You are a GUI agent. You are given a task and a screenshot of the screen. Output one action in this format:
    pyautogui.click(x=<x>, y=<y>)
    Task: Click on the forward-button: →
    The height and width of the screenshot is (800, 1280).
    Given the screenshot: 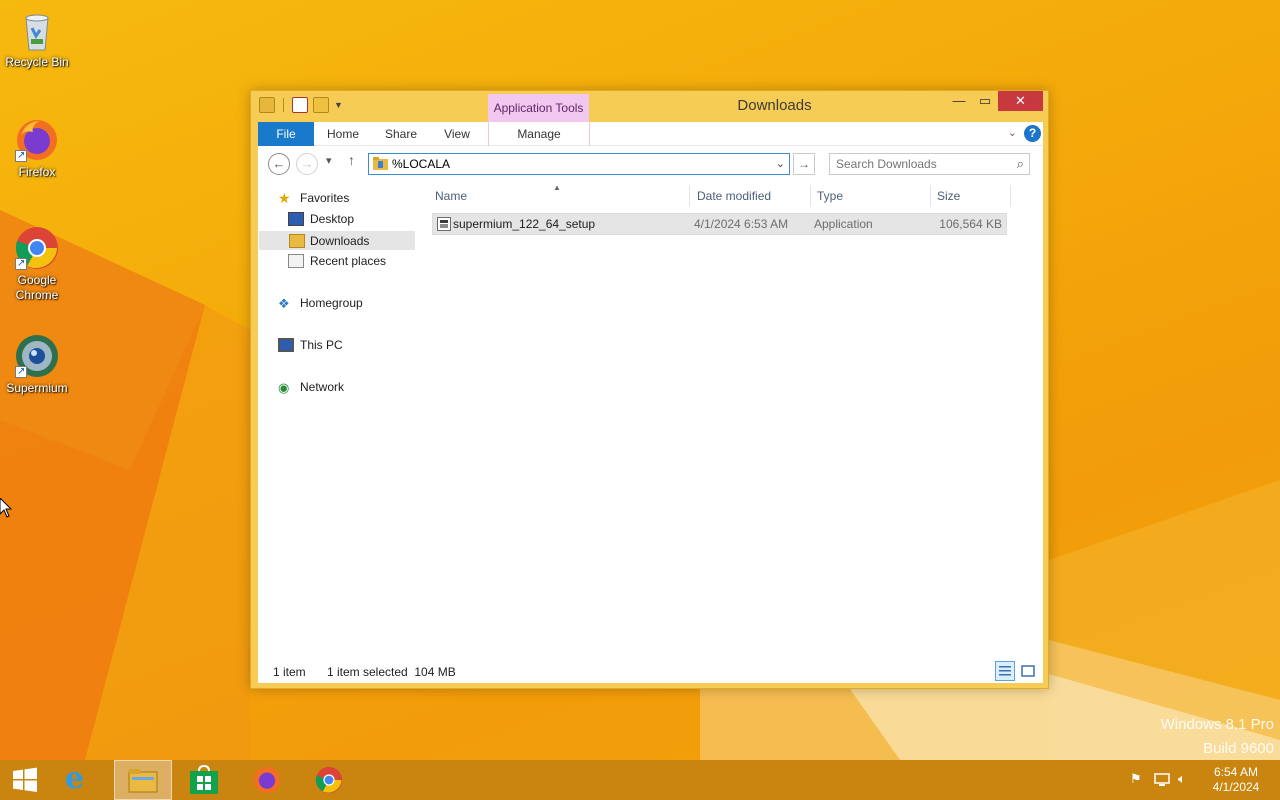 What is the action you would take?
    pyautogui.click(x=307, y=164)
    